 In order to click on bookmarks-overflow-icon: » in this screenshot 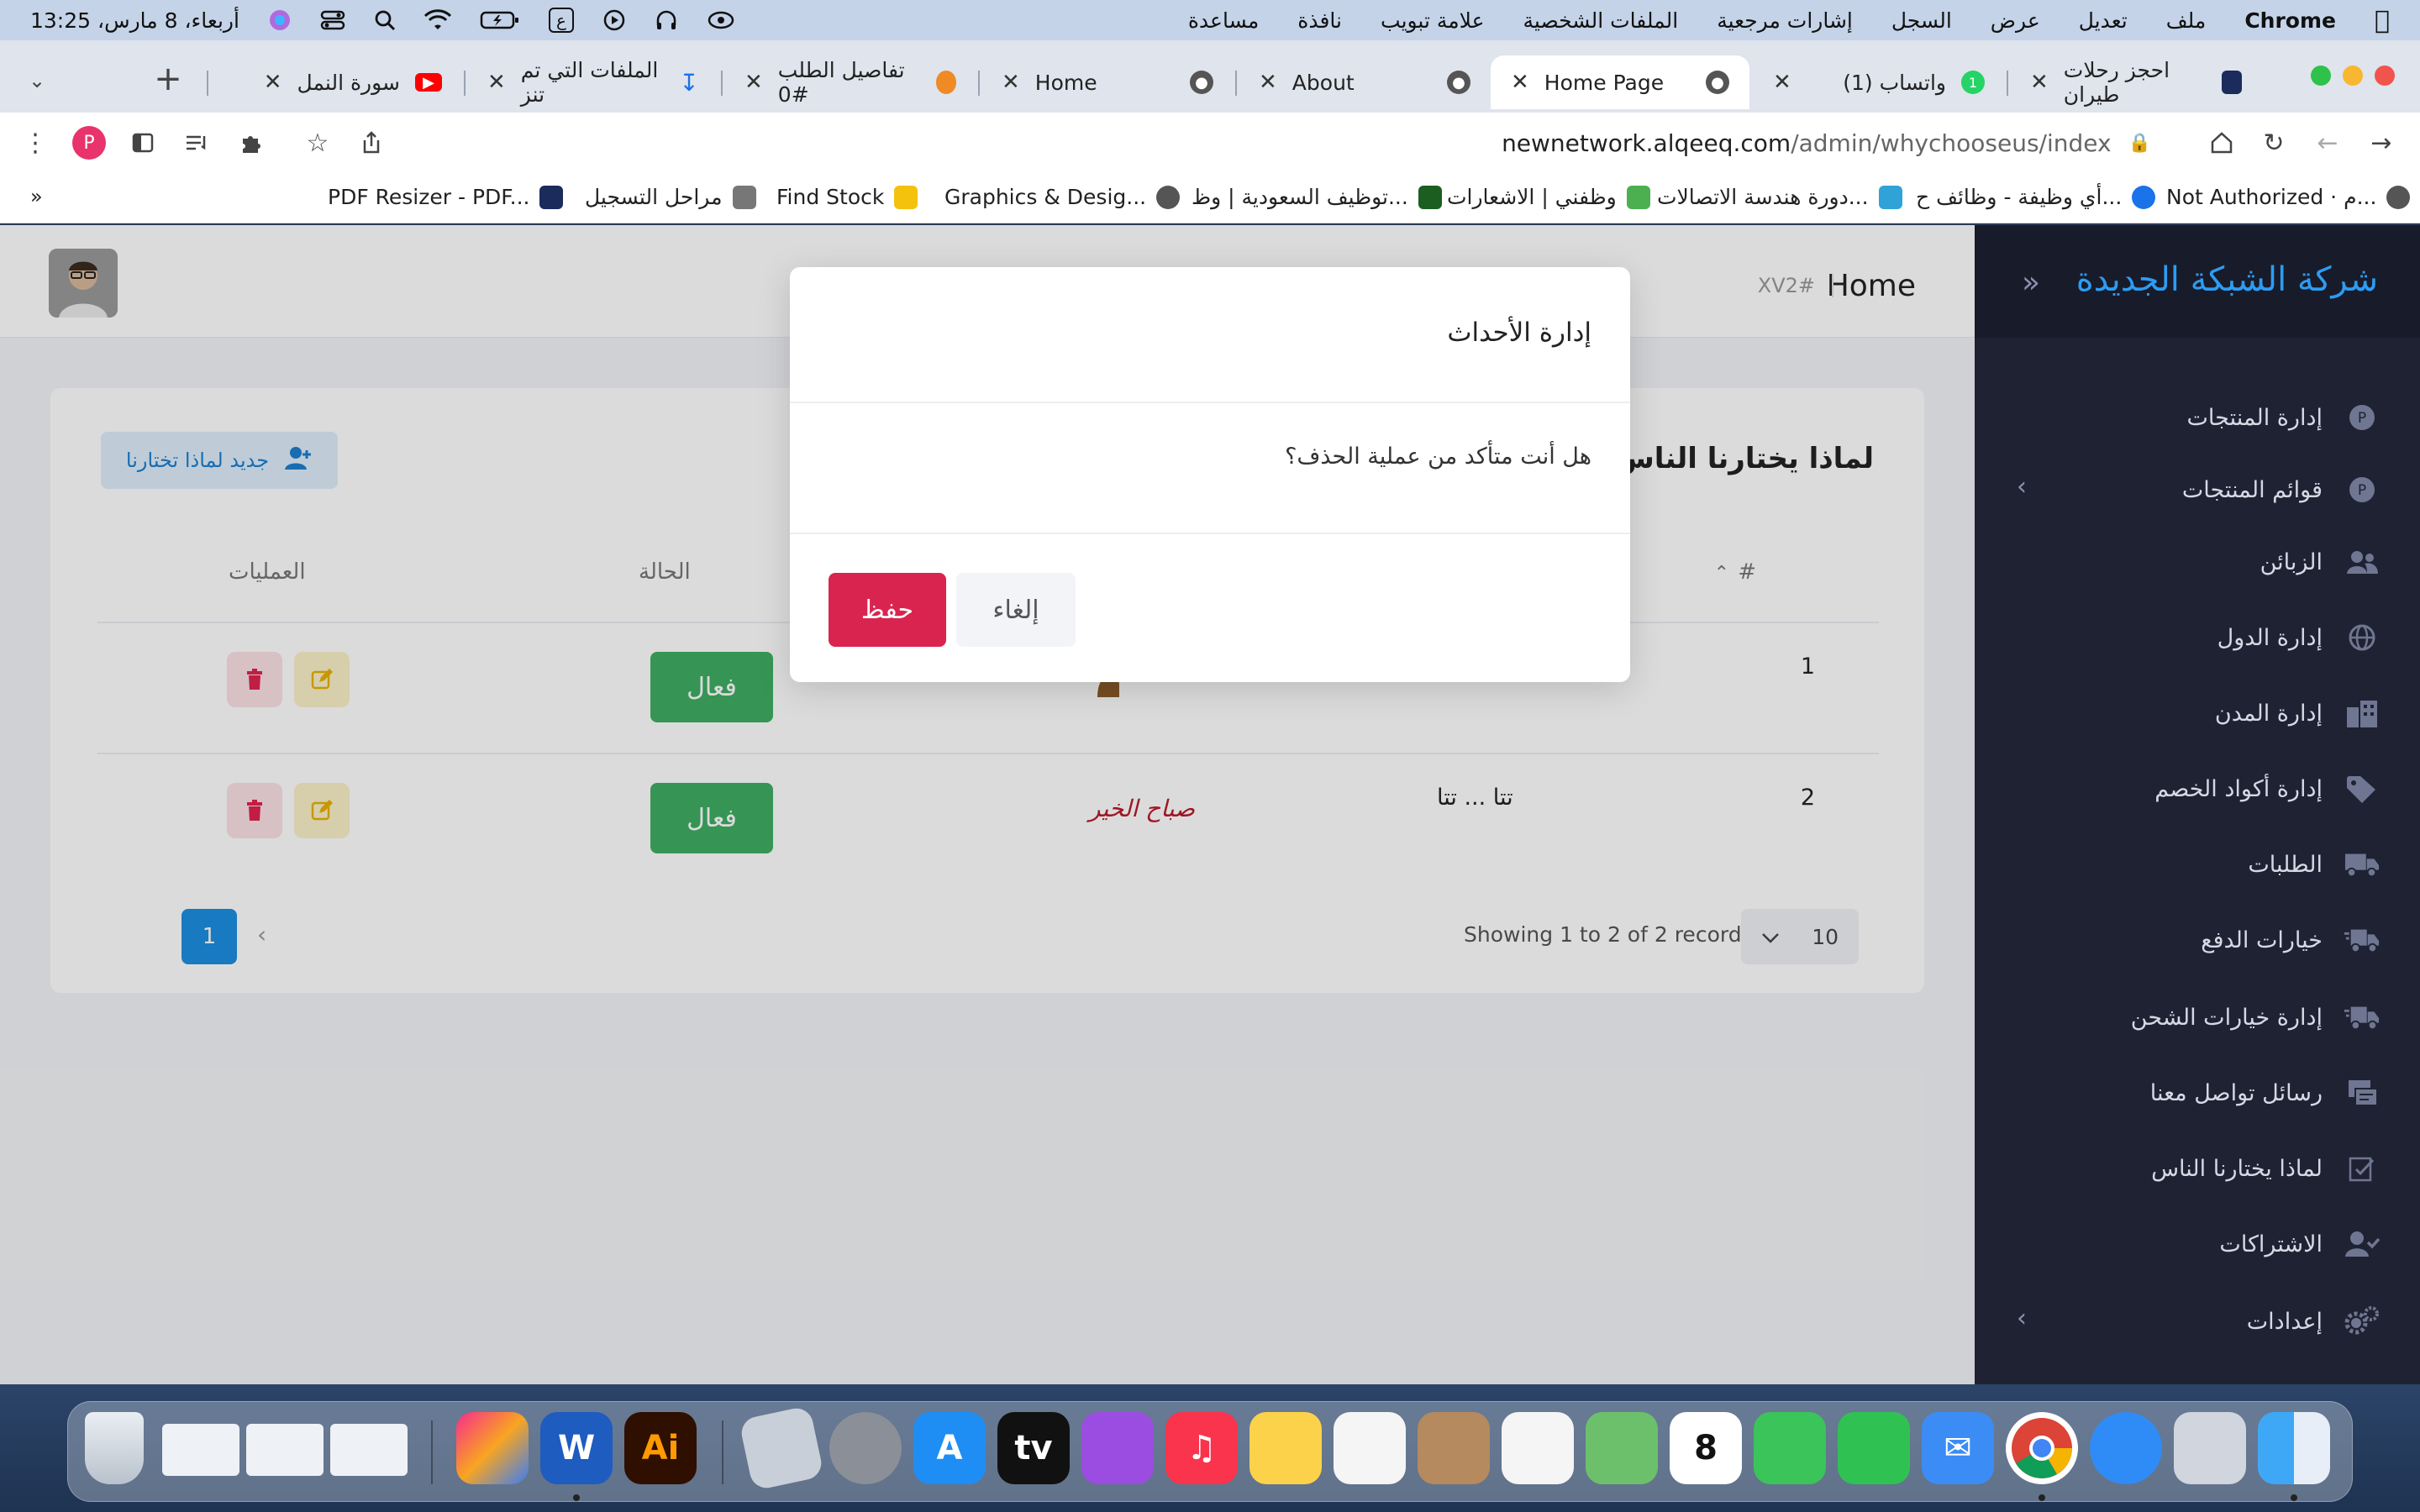, I will do `click(36, 196)`.